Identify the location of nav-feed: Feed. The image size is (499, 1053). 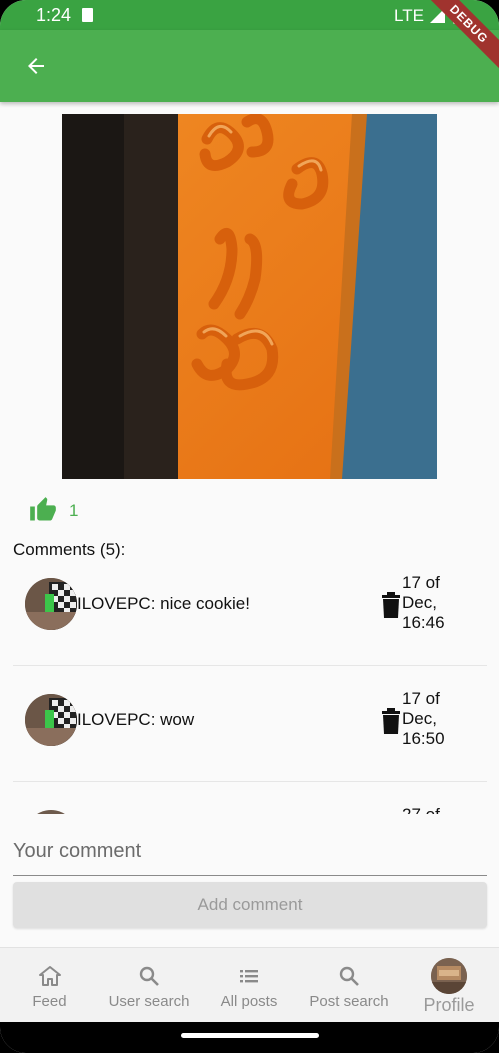
(49, 985).